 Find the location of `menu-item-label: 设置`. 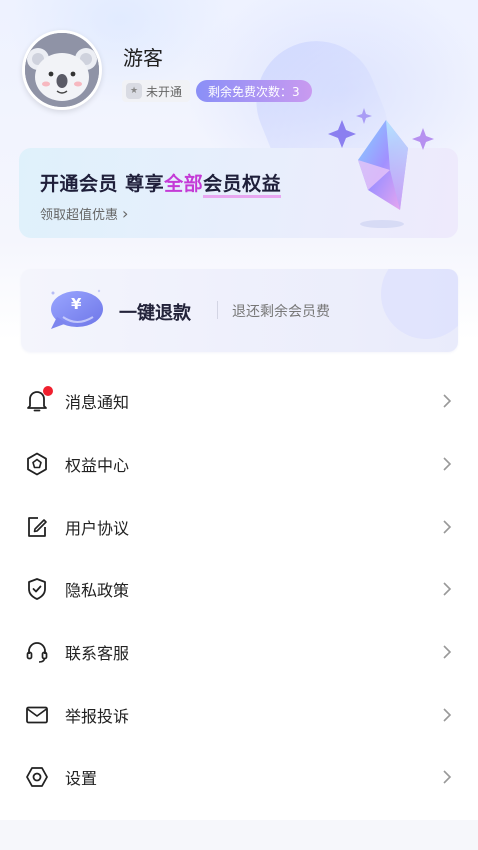

menu-item-label: 设置 is located at coordinates (81, 779).